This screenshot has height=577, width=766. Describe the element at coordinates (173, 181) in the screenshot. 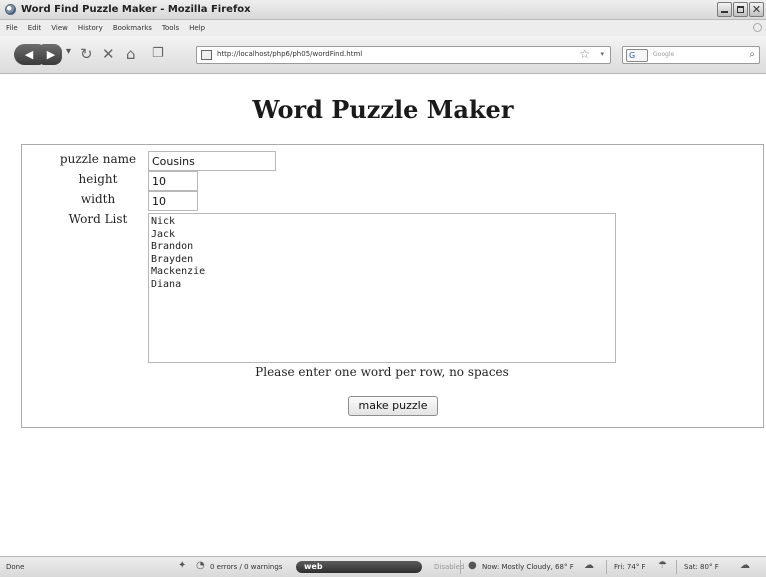

I see `height-input: 10` at that location.